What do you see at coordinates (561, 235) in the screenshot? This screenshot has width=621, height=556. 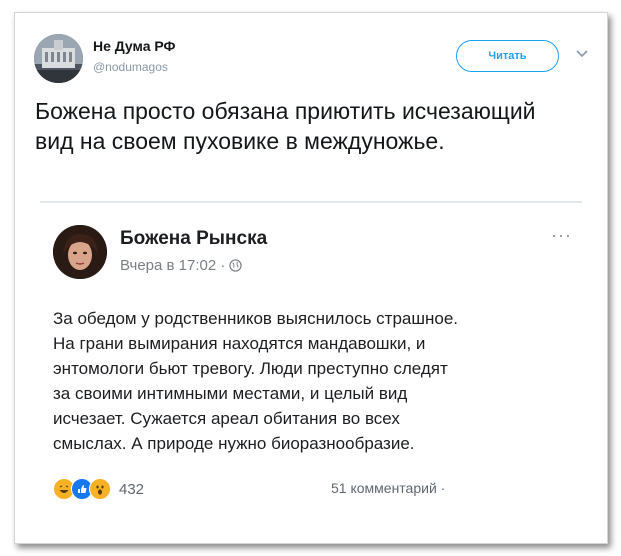 I see `more-options-icon: ···` at bounding box center [561, 235].